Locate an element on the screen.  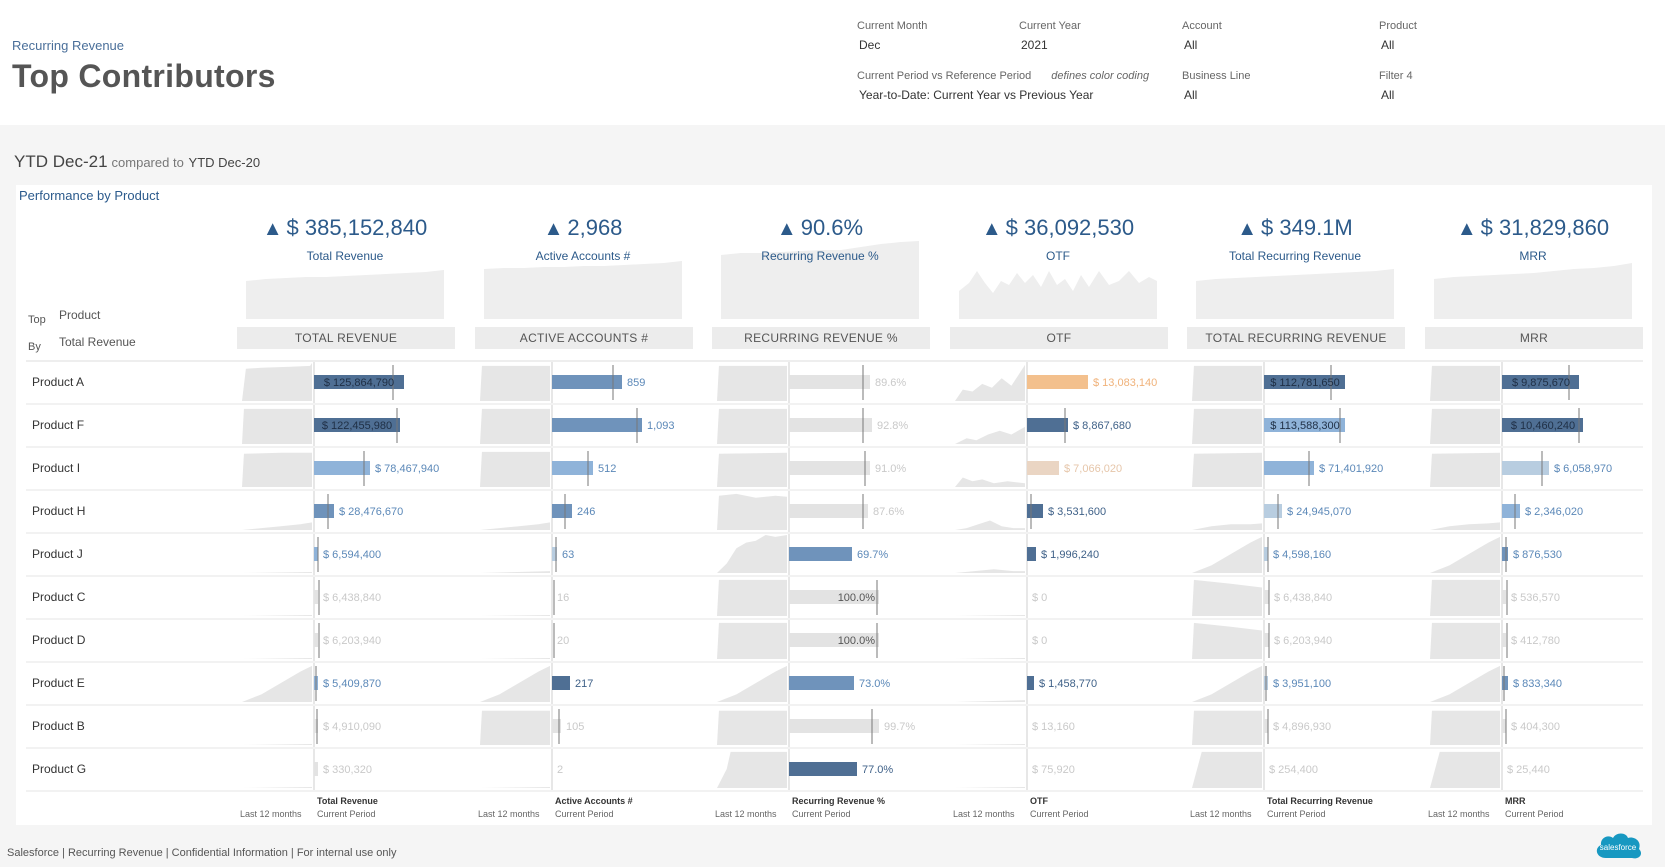
footer-current-period-label: Current Period is located at coordinates (346, 814).